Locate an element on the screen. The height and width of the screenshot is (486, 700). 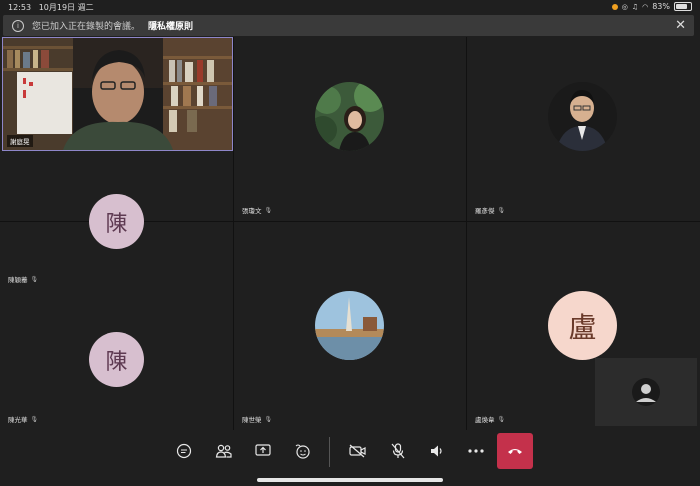
share-icon is located at coordinates (263, 451).